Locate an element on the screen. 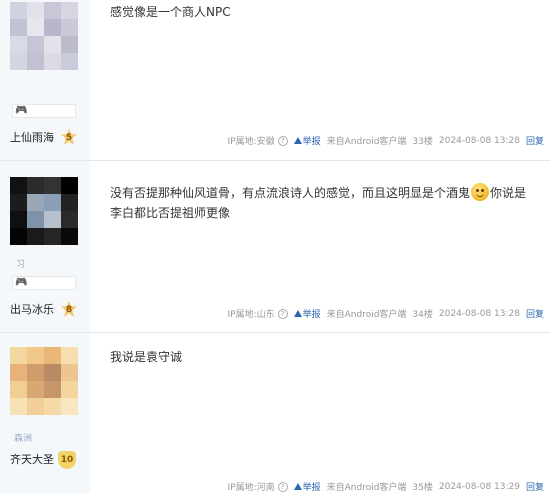 The height and width of the screenshot is (493, 550). smiley-emoji-icon is located at coordinates (480, 192).